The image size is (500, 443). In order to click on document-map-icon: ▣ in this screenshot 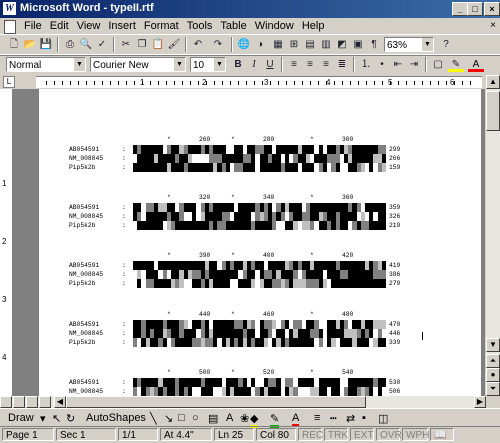, I will do `click(358, 44)`.